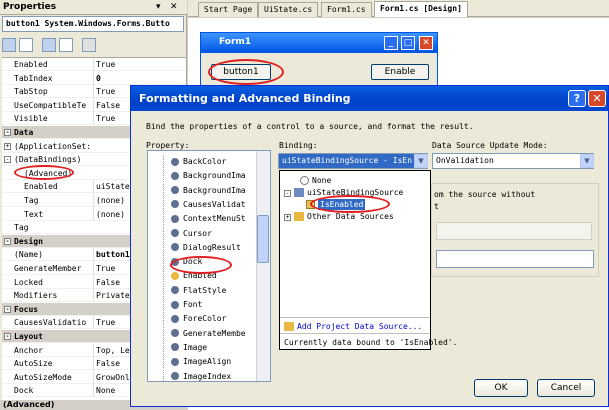 Image resolution: width=609 pixels, height=410 pixels. Describe the element at coordinates (50, 105) in the screenshot. I see `property-name: UseCompatibleTe` at that location.